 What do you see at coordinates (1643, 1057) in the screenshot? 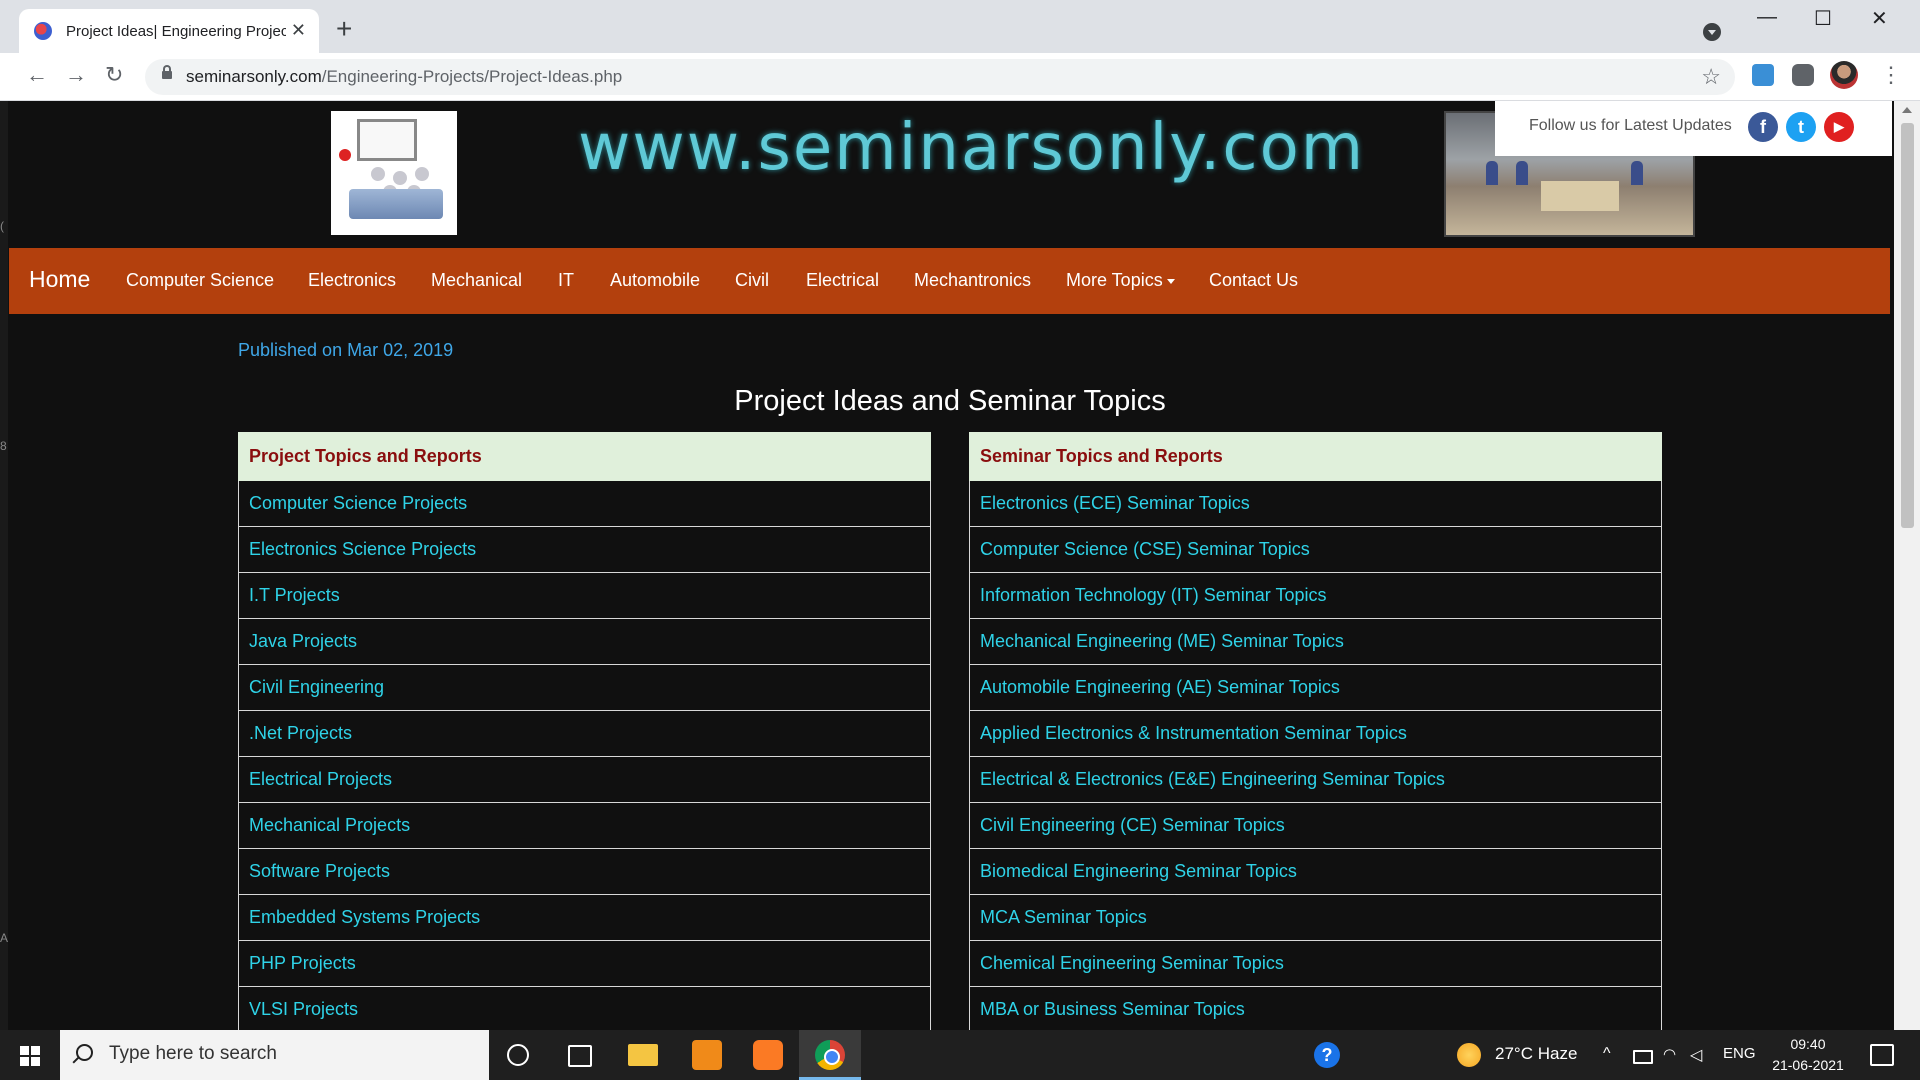
I see `battery-icon` at bounding box center [1643, 1057].